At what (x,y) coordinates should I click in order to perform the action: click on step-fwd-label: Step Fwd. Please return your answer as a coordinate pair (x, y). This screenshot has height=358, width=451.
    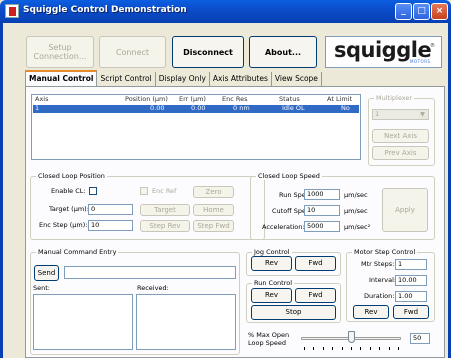
    Looking at the image, I should click on (213, 225).